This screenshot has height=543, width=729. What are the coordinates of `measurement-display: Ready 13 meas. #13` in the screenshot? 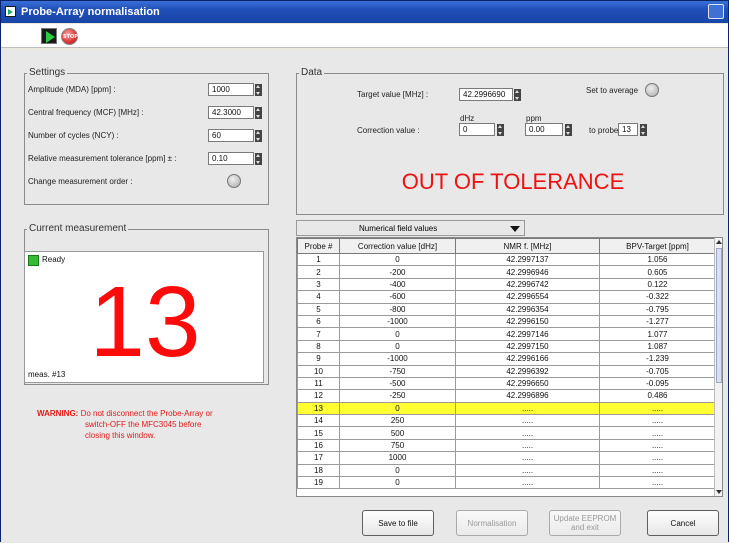 It's located at (144, 317).